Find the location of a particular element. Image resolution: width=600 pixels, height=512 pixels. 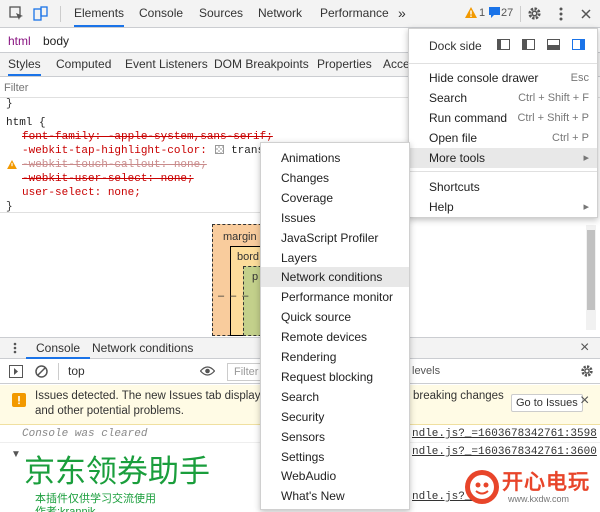

more-tools-item-search: Search is located at coordinates (335, 397).